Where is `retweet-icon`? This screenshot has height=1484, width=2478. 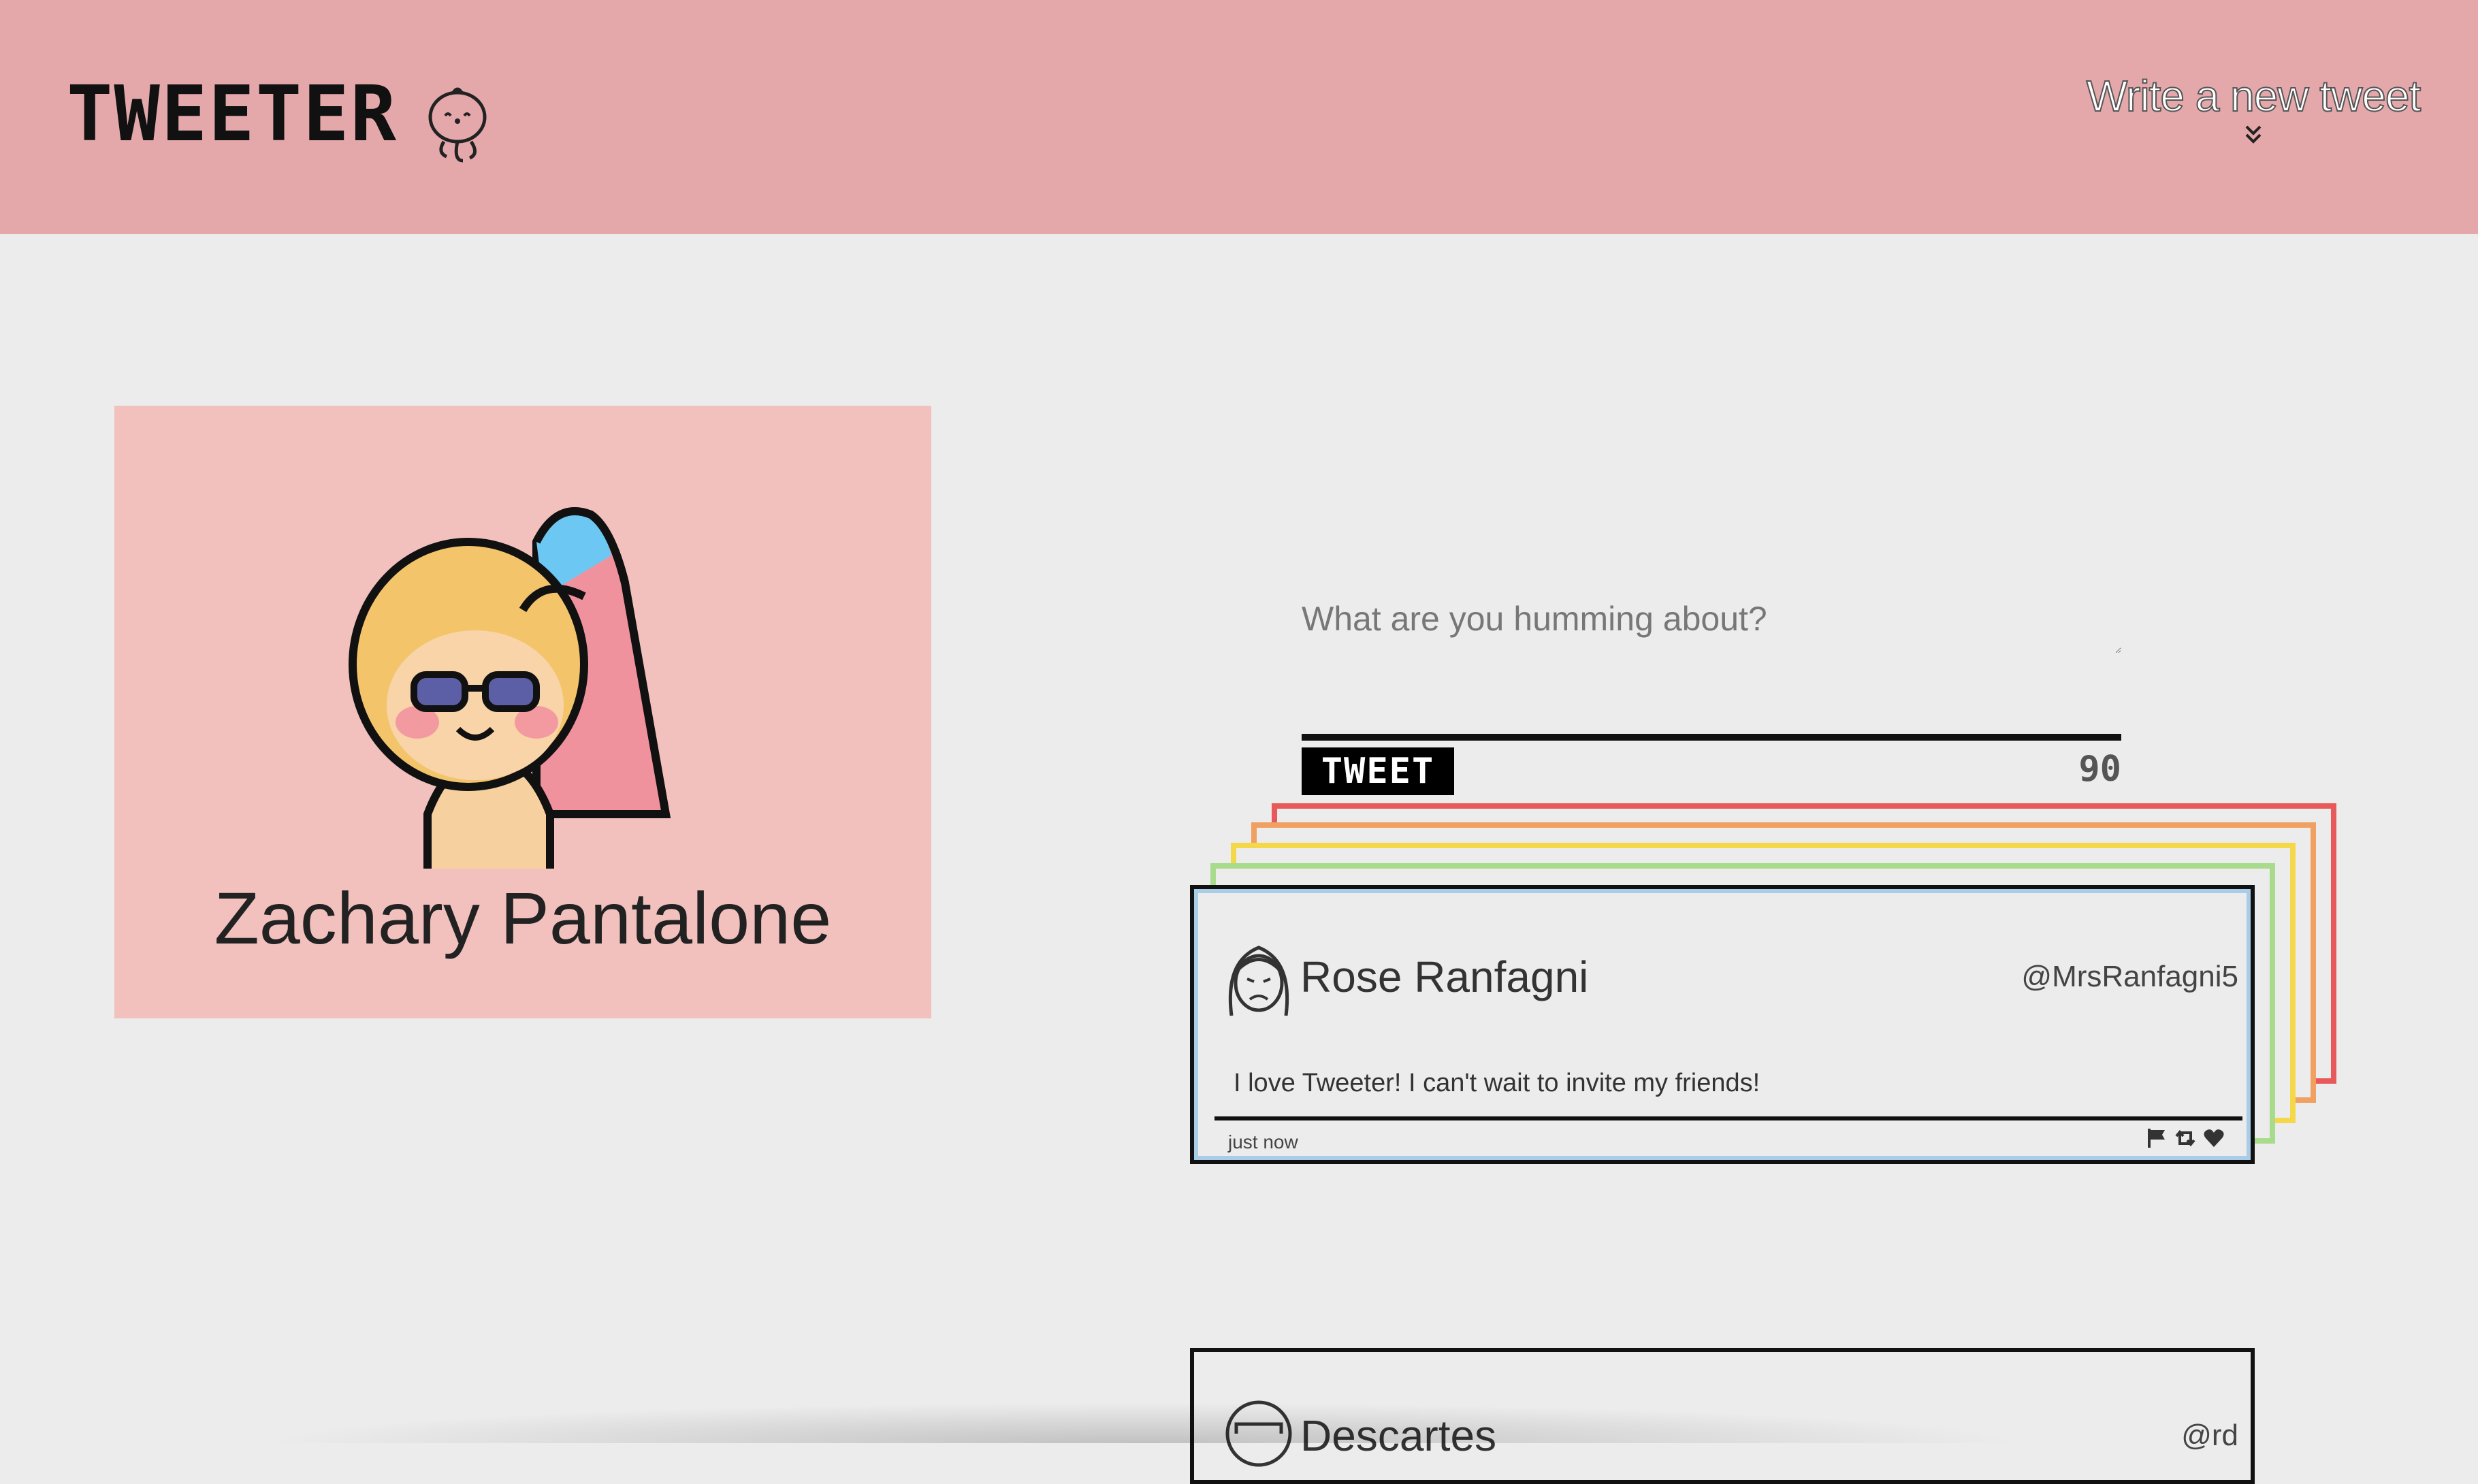
retweet-icon is located at coordinates (2185, 1138).